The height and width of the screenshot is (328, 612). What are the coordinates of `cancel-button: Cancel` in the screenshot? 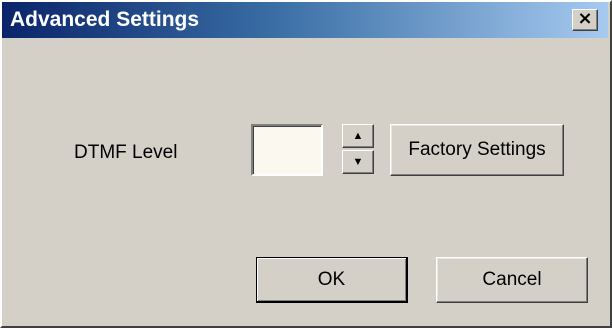 It's located at (512, 280).